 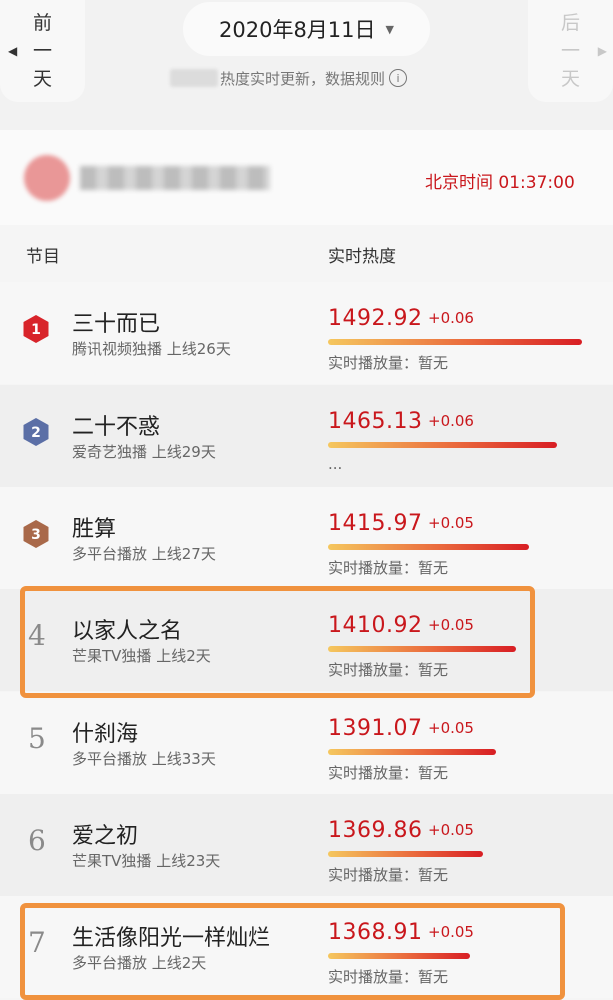 I want to click on ranking-row: 6 爱之初 芒果TV独播 上线23天 1369.86 +0.05 实时播放量：暂无, so click(x=306, y=845).